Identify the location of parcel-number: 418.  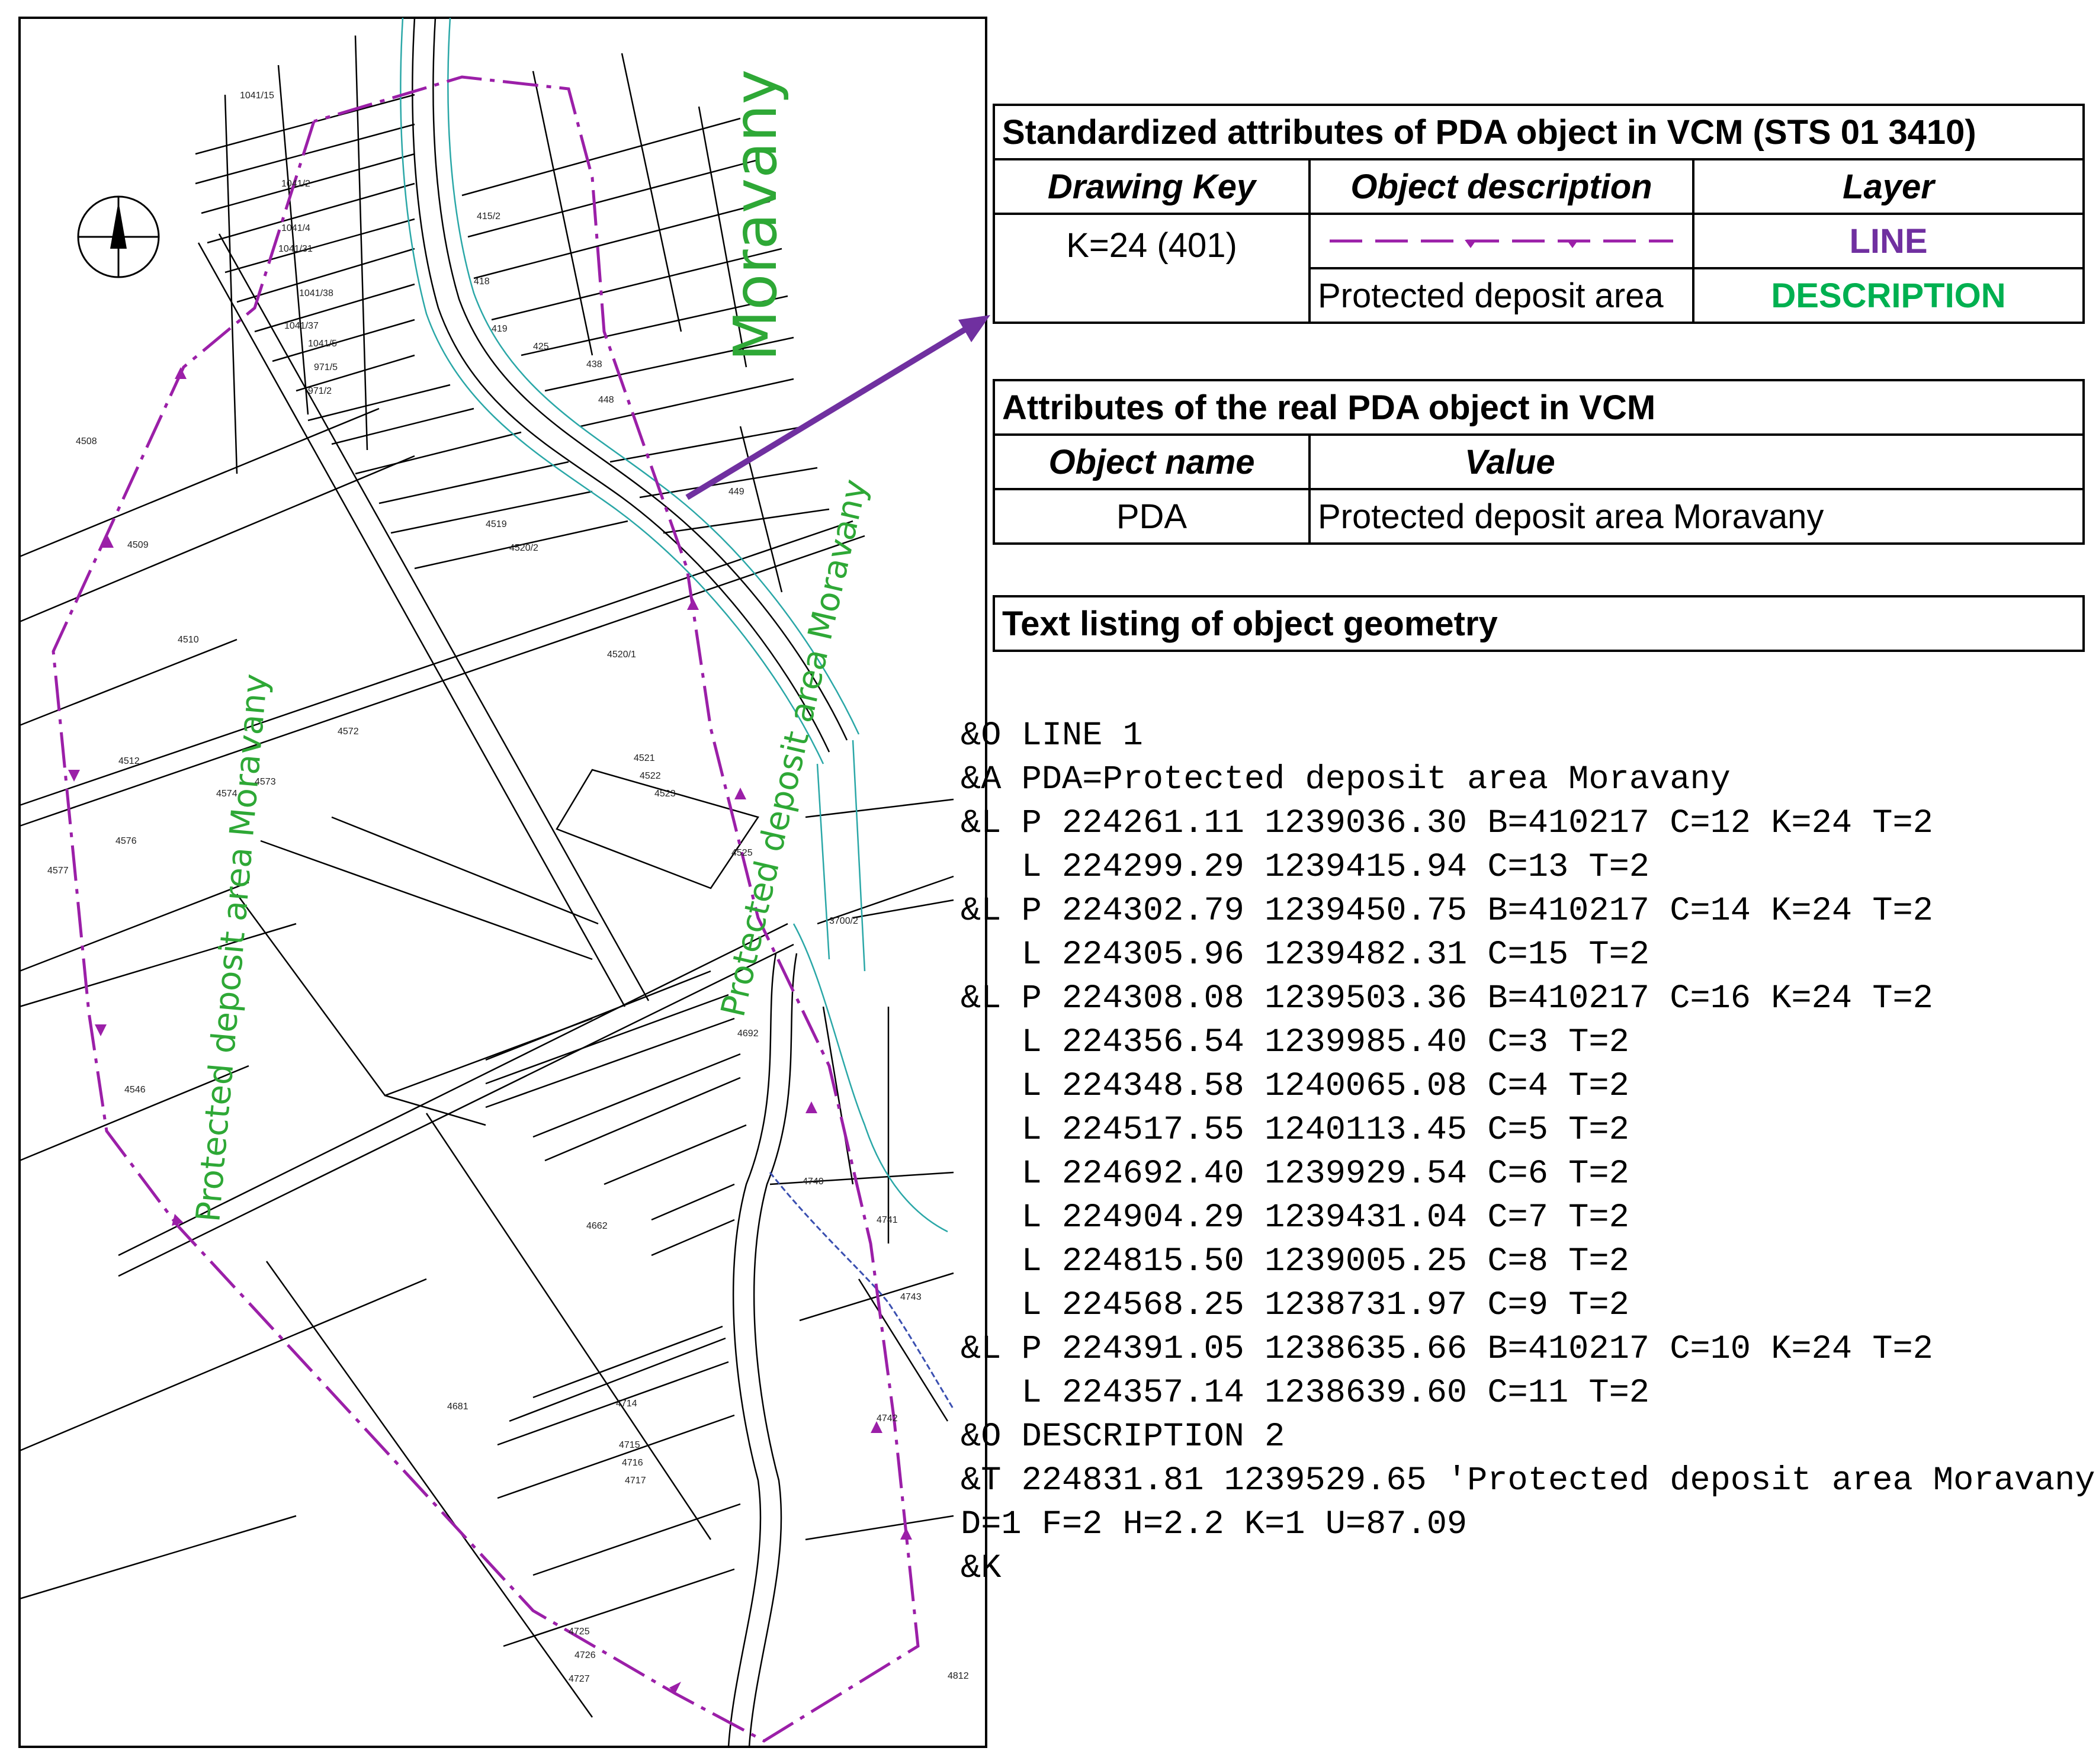
(482, 282).